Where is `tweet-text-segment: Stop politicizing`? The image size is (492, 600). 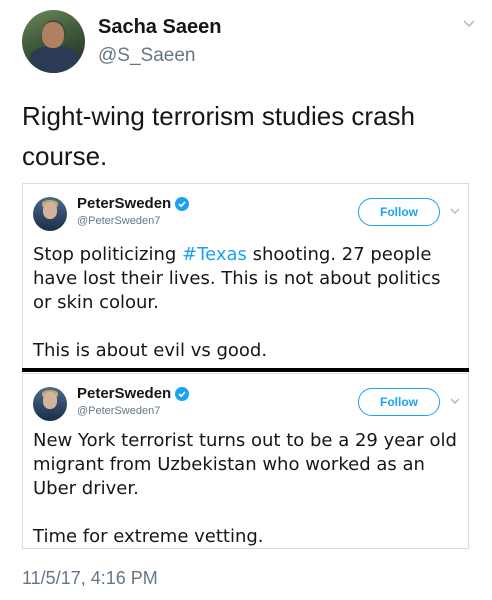 tweet-text-segment: Stop politicizing is located at coordinates (108, 254).